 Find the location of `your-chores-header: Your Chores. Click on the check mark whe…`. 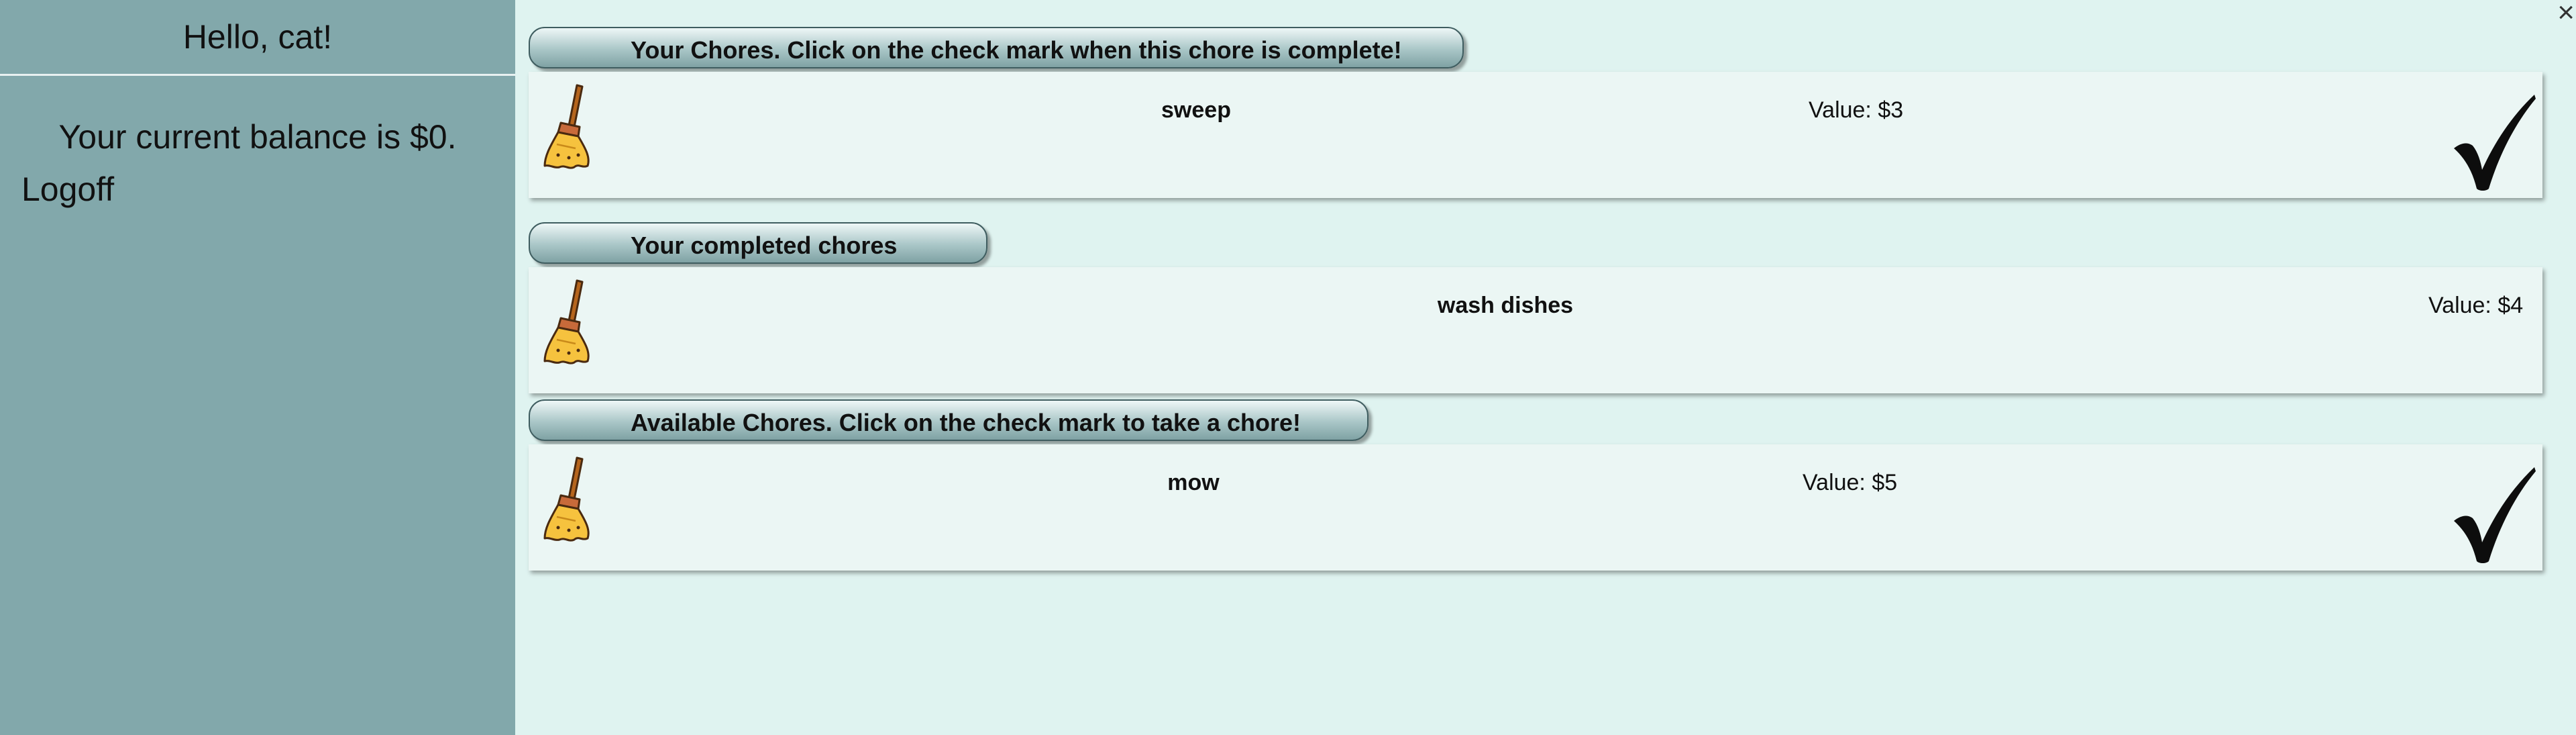

your-chores-header: Your Chores. Click on the check mark whe… is located at coordinates (996, 48).